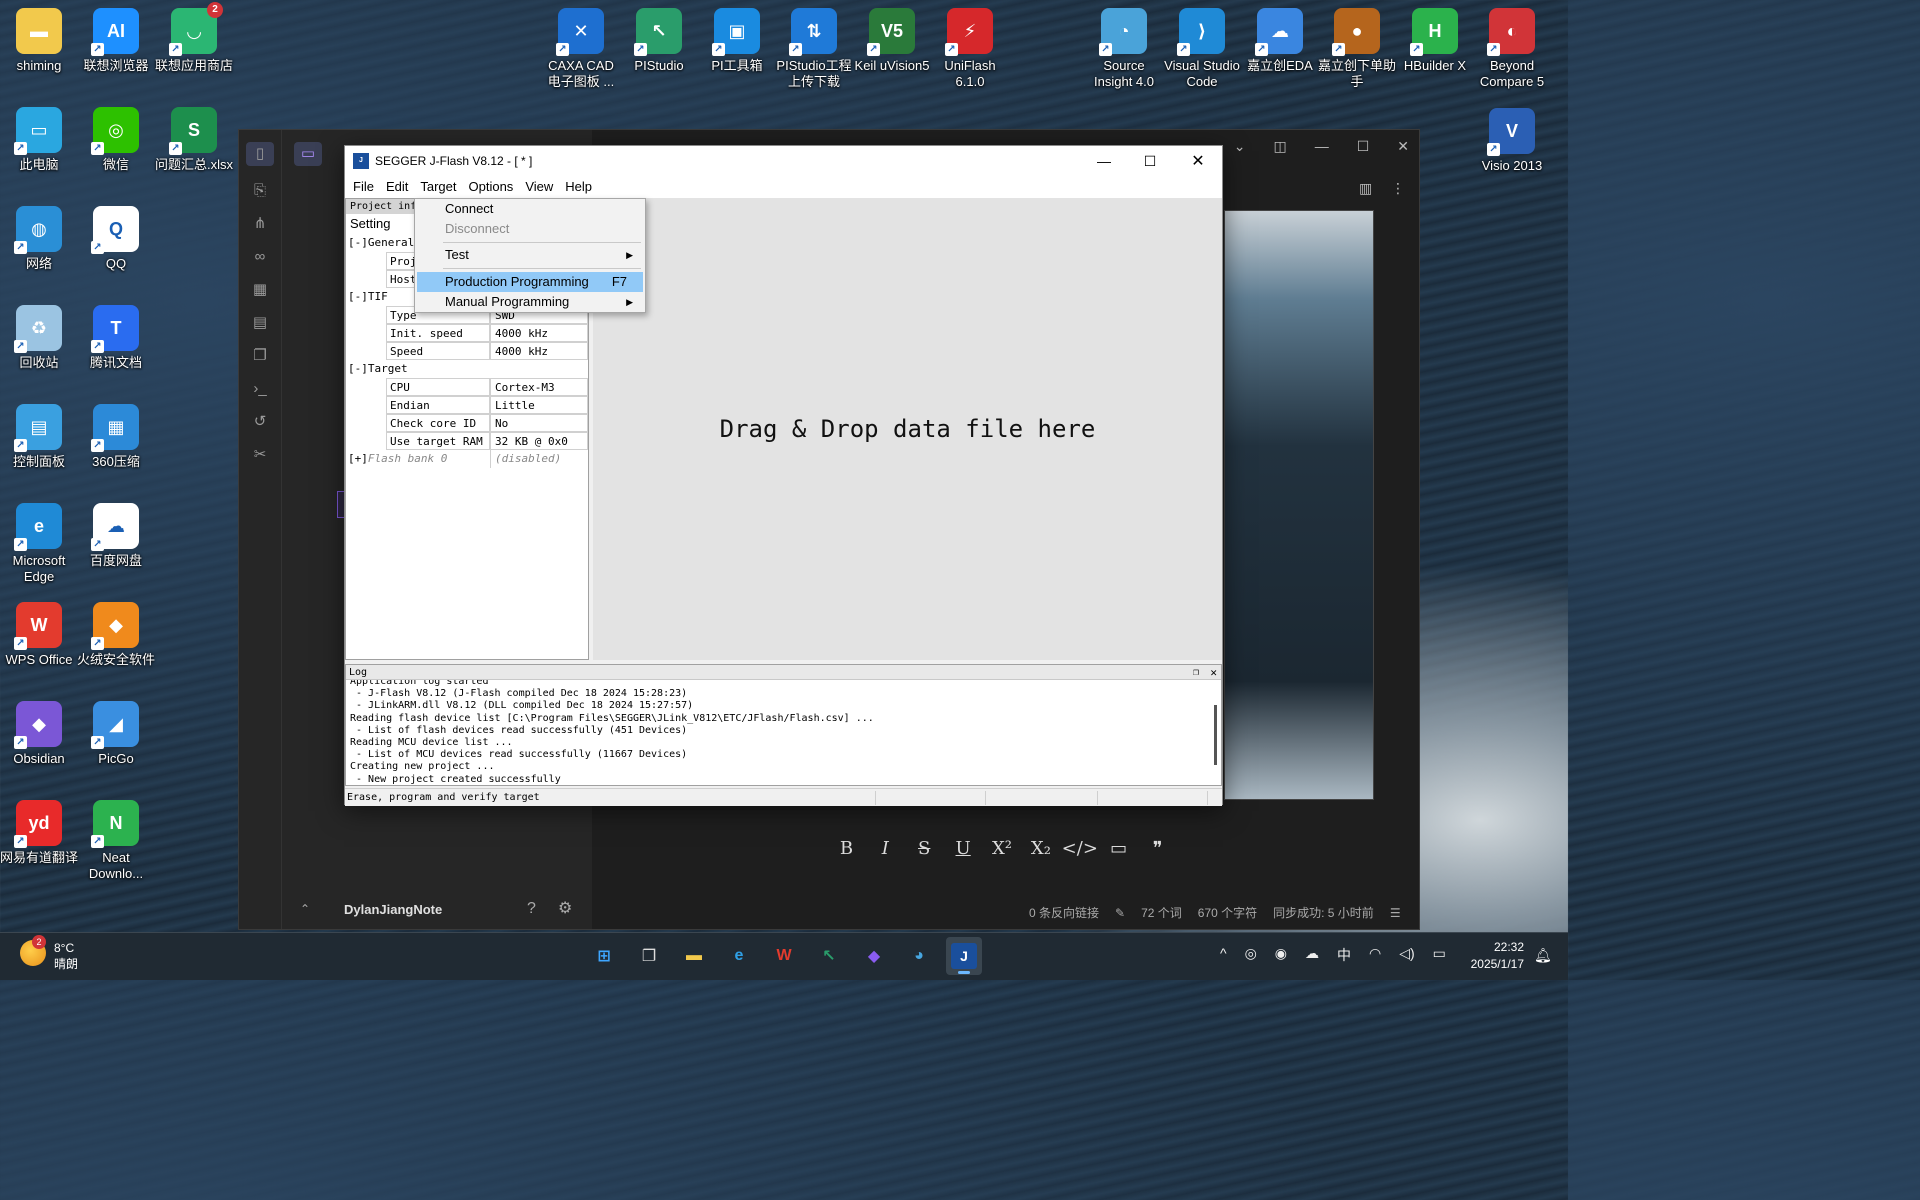  What do you see at coordinates (39, 140) in the screenshot?
I see `desktop-icon: ▭ ↗ 此电脑` at bounding box center [39, 140].